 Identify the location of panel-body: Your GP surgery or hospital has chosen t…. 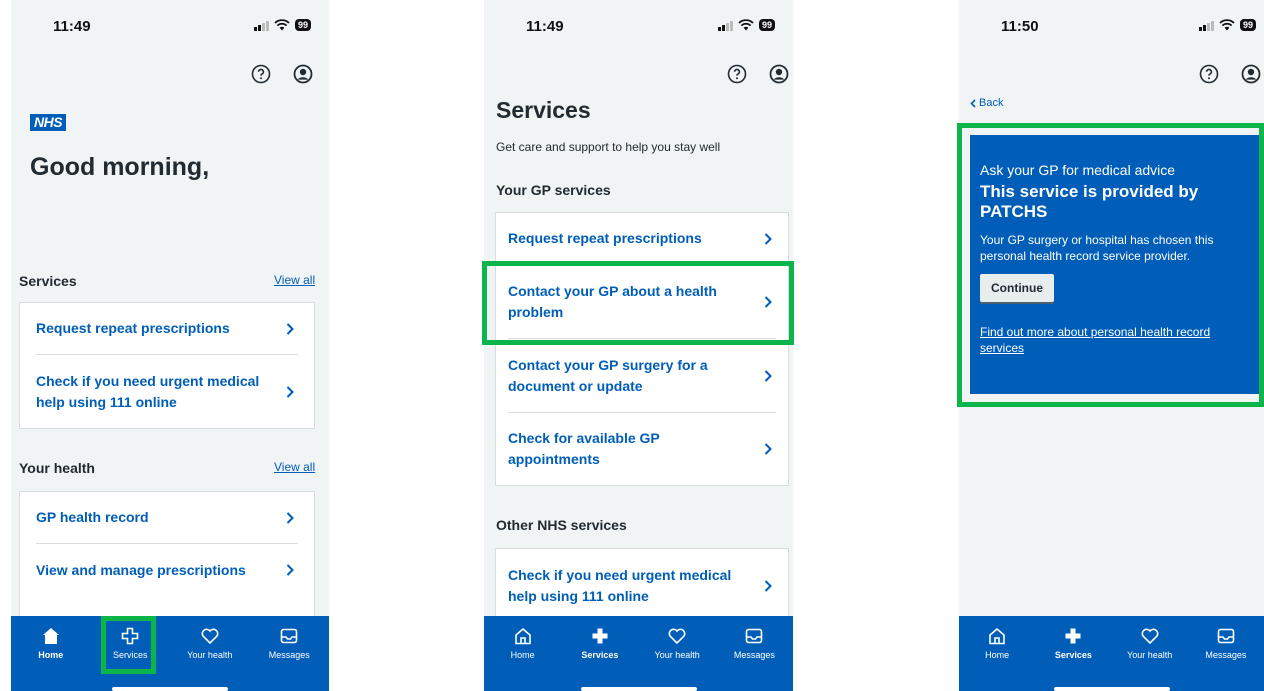
(1097, 248).